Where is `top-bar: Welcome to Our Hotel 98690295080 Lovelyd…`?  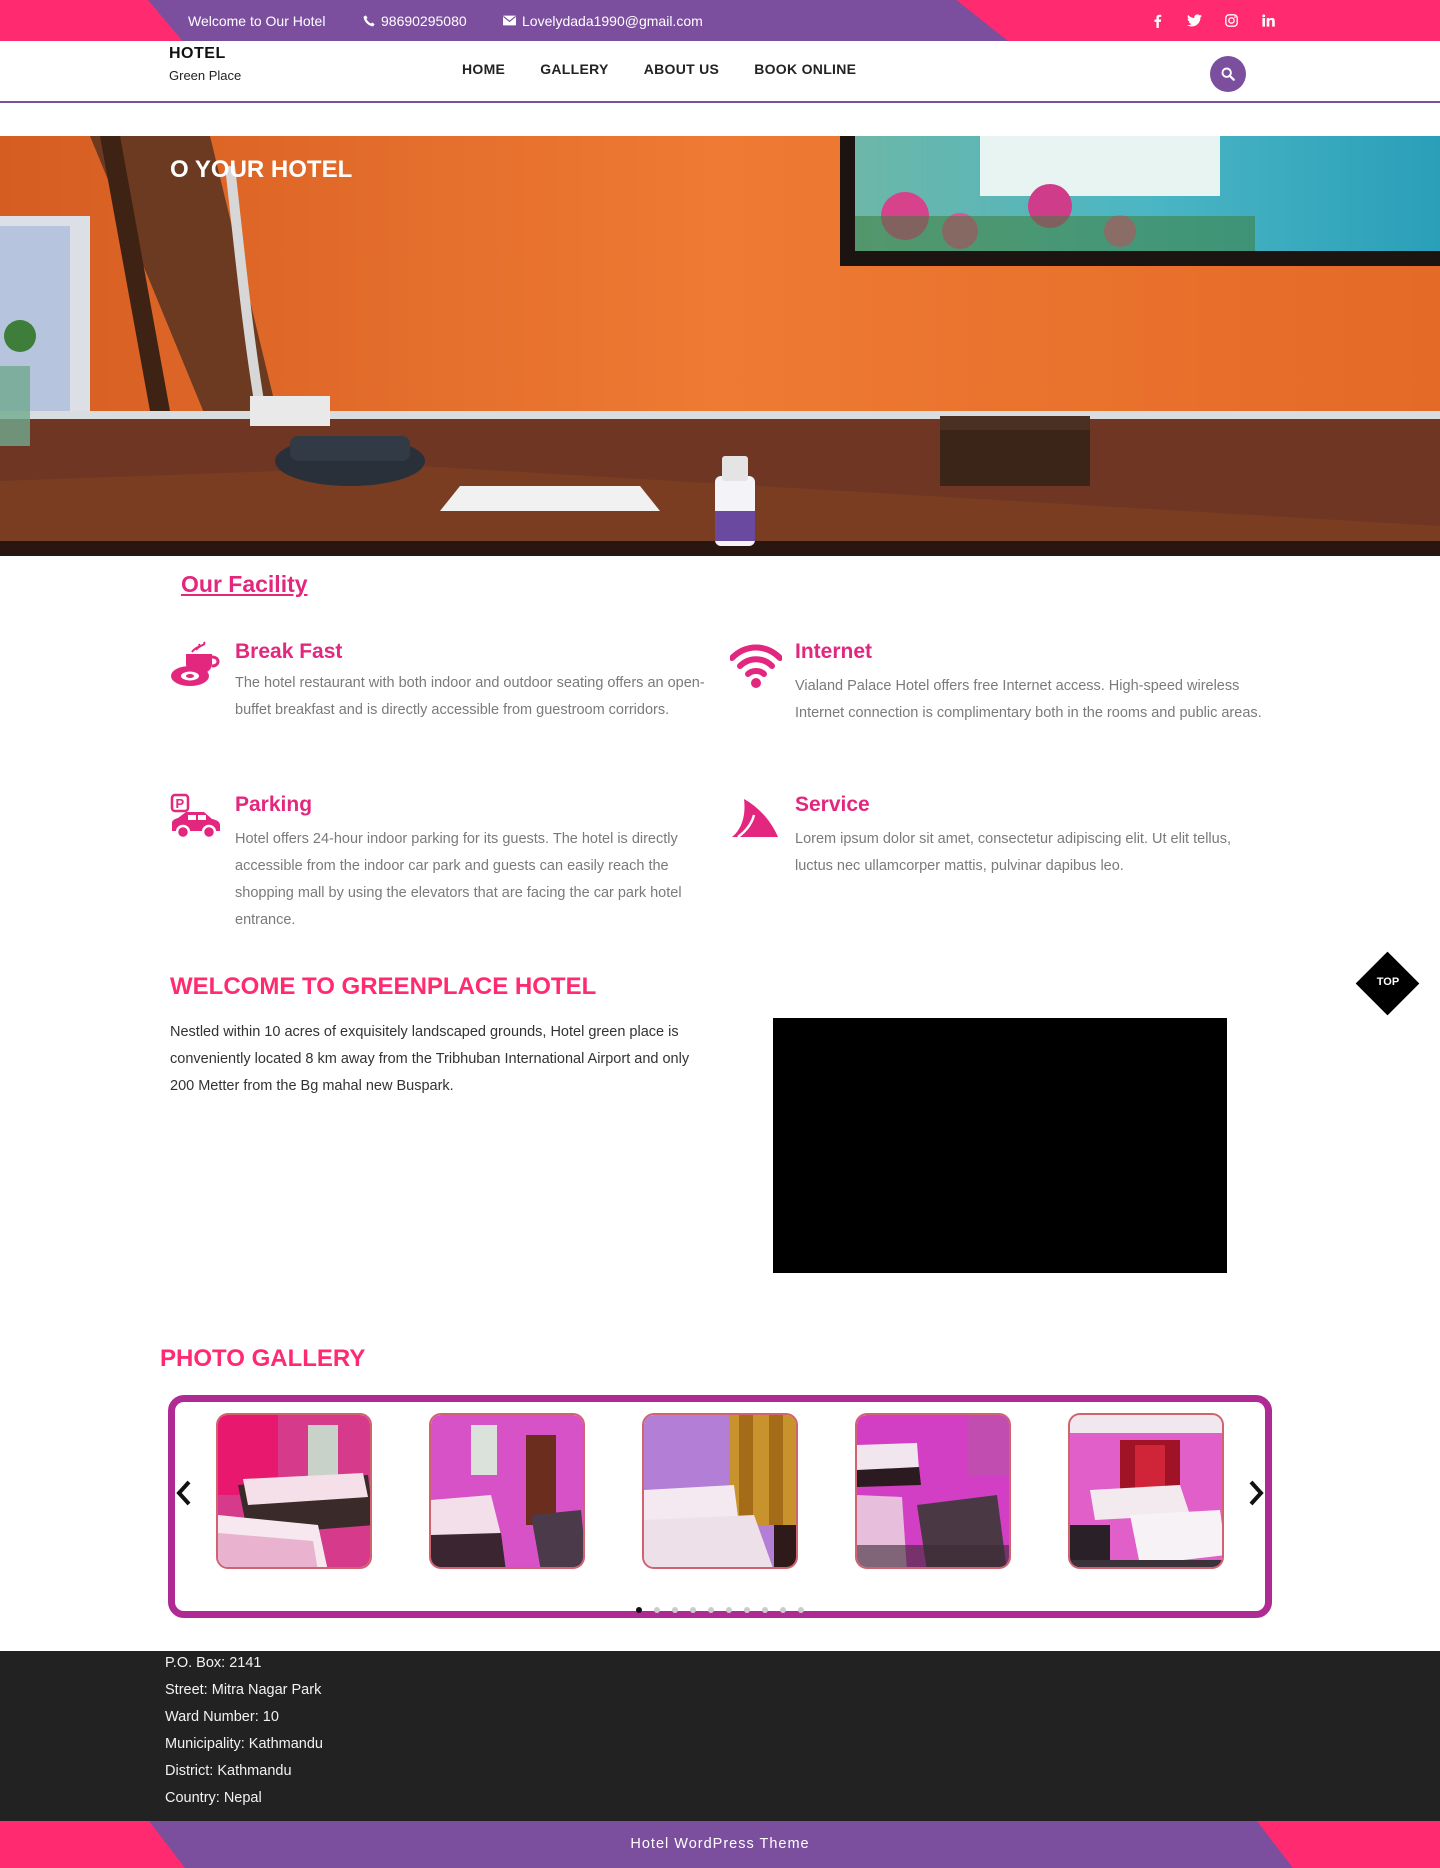 top-bar: Welcome to Our Hotel 98690295080 Lovelyd… is located at coordinates (720, 20).